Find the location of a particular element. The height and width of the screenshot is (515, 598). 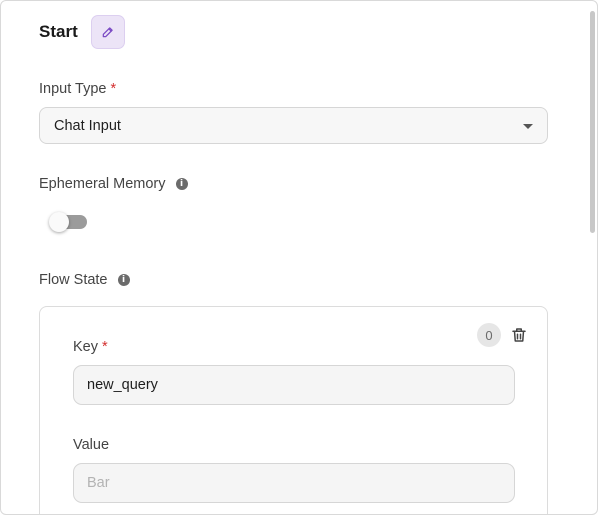

value-label: Value is located at coordinates (91, 445).